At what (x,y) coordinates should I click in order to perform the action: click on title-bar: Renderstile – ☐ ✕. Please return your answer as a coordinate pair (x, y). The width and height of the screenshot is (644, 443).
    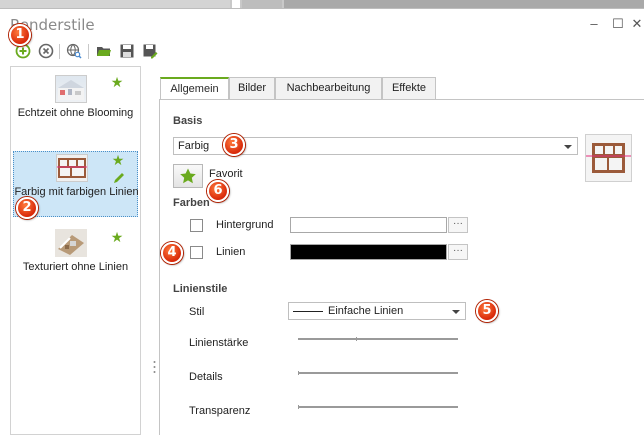
    Looking at the image, I should click on (322, 24).